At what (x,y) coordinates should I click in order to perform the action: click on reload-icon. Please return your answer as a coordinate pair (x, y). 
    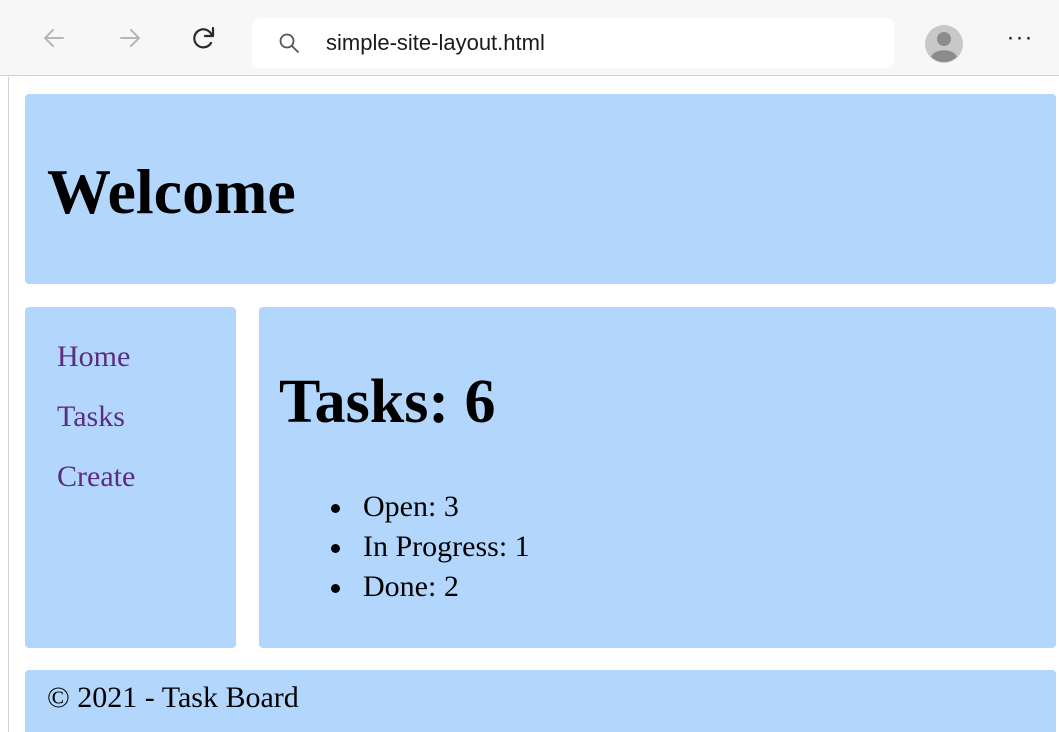
    Looking at the image, I should click on (204, 37).